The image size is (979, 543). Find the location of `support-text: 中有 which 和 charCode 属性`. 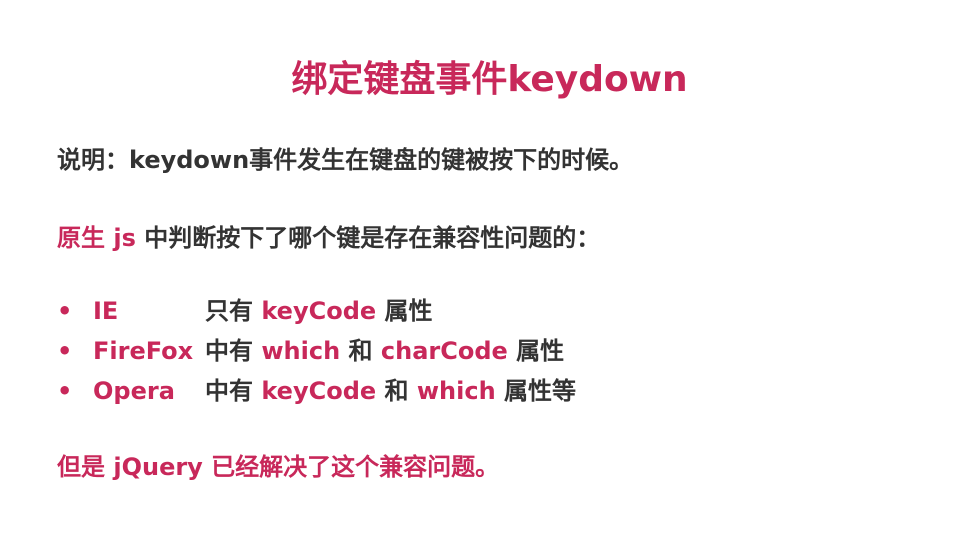

support-text: 中有 which 和 charCode 属性 is located at coordinates (384, 351).